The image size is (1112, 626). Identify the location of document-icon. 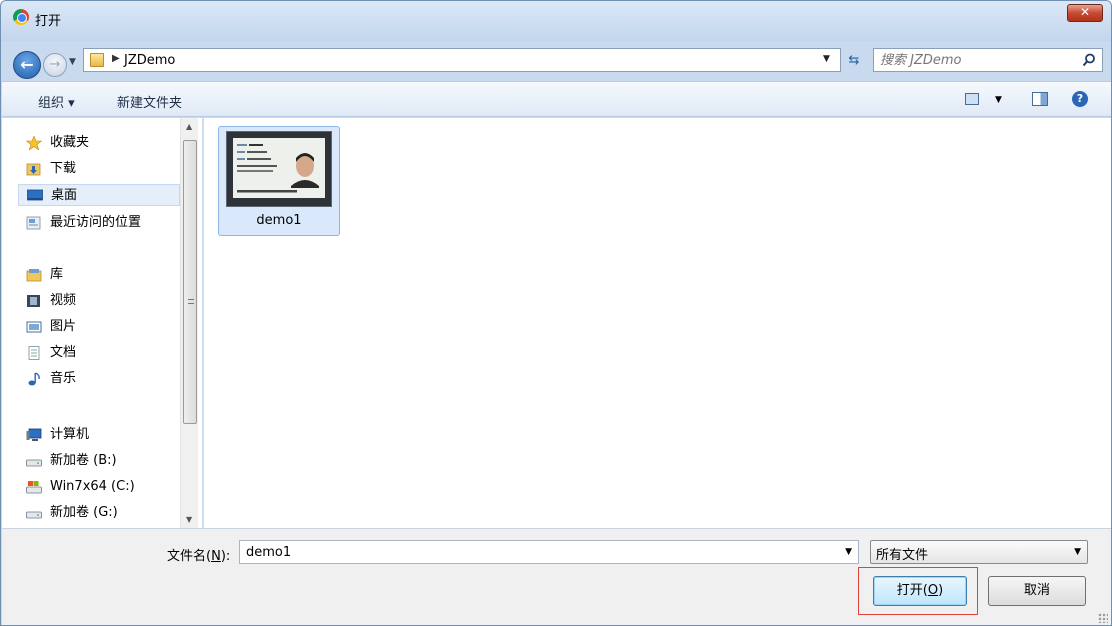
(34, 353).